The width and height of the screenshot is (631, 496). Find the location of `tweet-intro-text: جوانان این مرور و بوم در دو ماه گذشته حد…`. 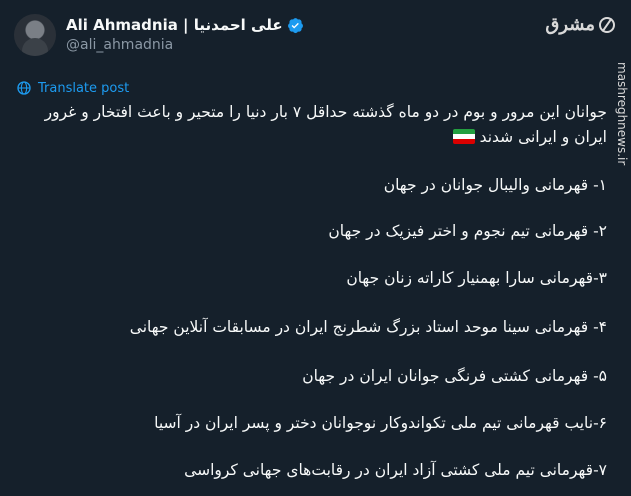

tweet-intro-text: جوانان این مرور و بوم در دو ماه گذشته حد… is located at coordinates (325, 124).